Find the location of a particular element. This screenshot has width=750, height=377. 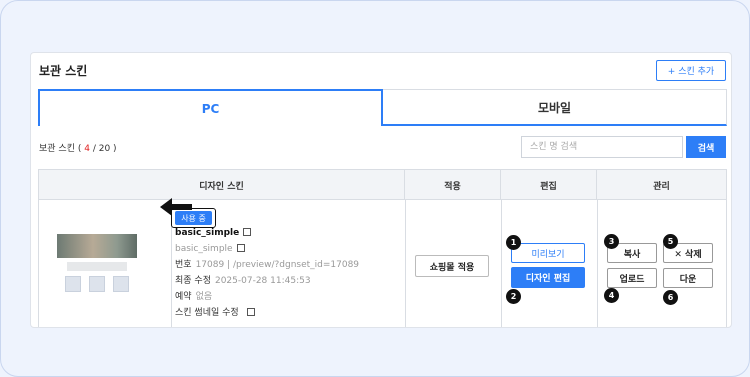

download-button: 다운 is located at coordinates (688, 278).